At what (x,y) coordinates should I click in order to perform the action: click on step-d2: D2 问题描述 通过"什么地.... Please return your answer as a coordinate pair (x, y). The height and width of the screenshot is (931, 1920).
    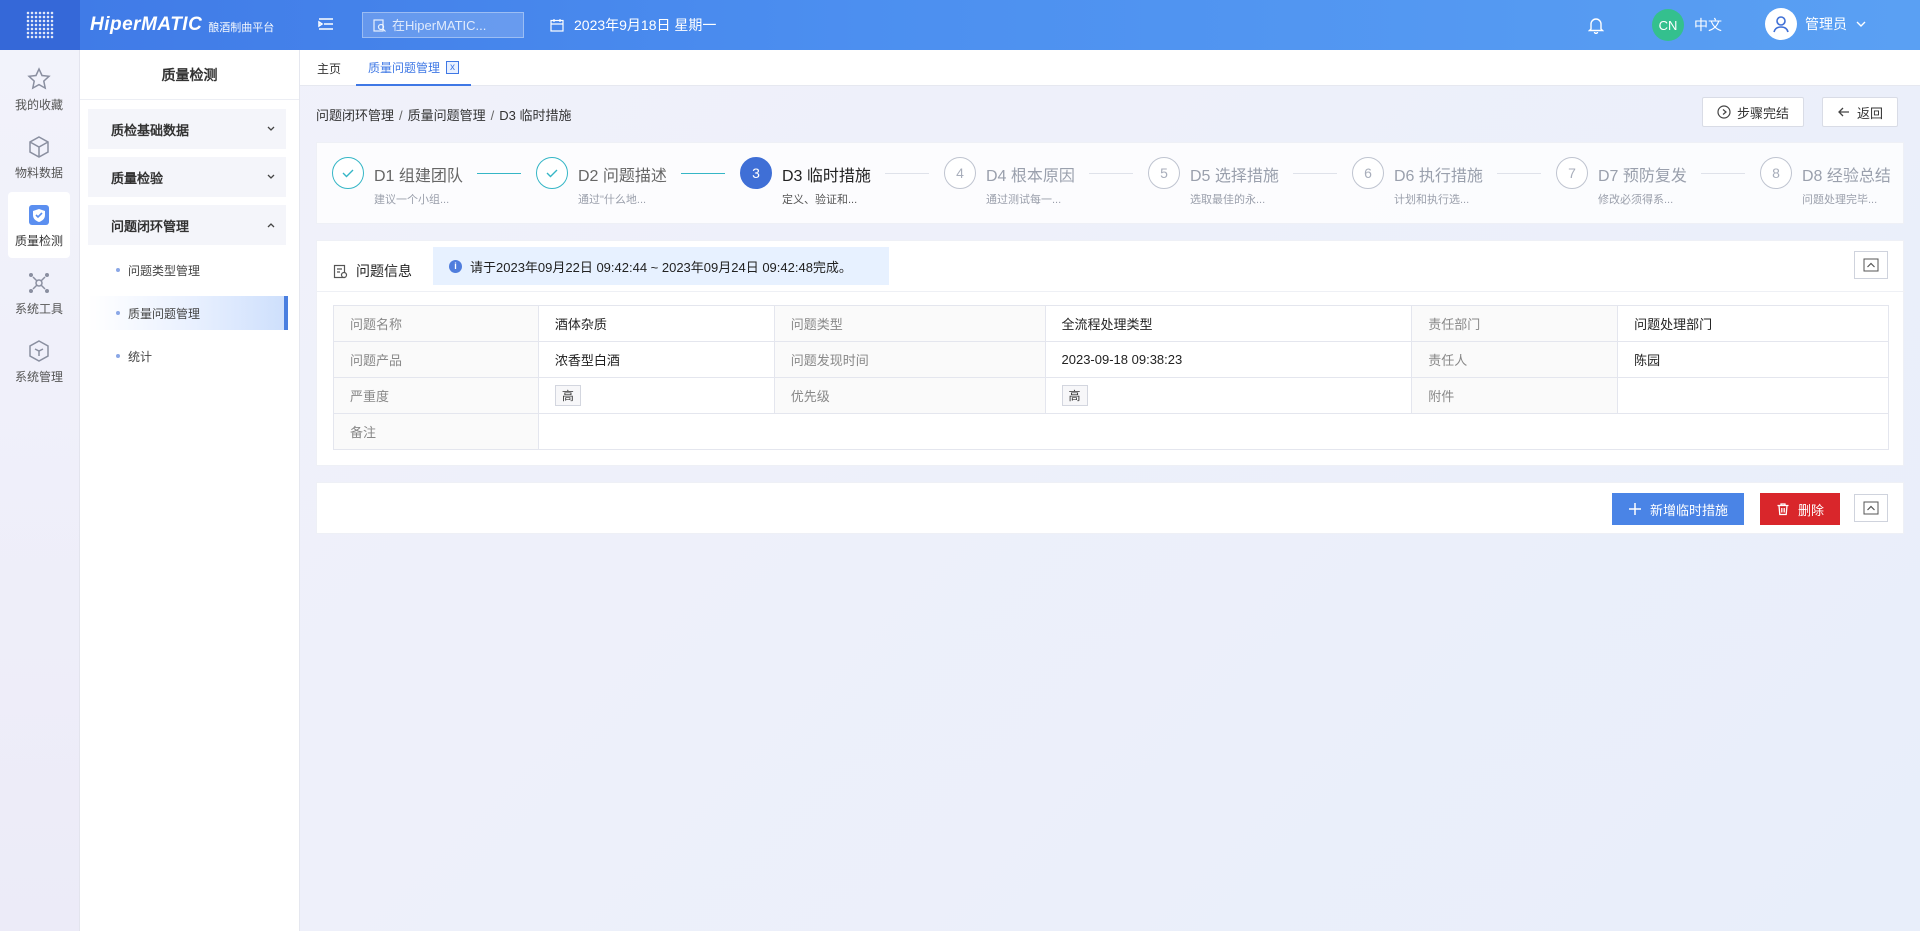
    Looking at the image, I should click on (601, 182).